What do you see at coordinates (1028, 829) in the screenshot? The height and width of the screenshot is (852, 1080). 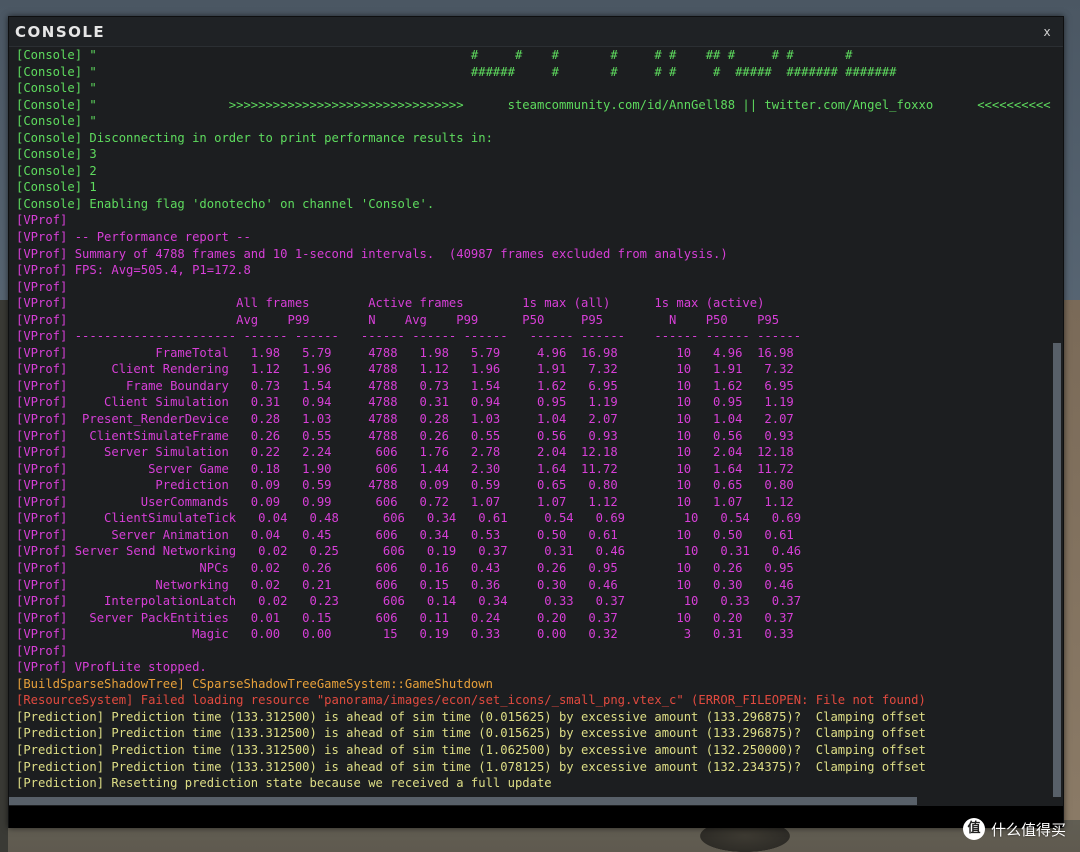 I see `watermark-text: 什么值得买` at bounding box center [1028, 829].